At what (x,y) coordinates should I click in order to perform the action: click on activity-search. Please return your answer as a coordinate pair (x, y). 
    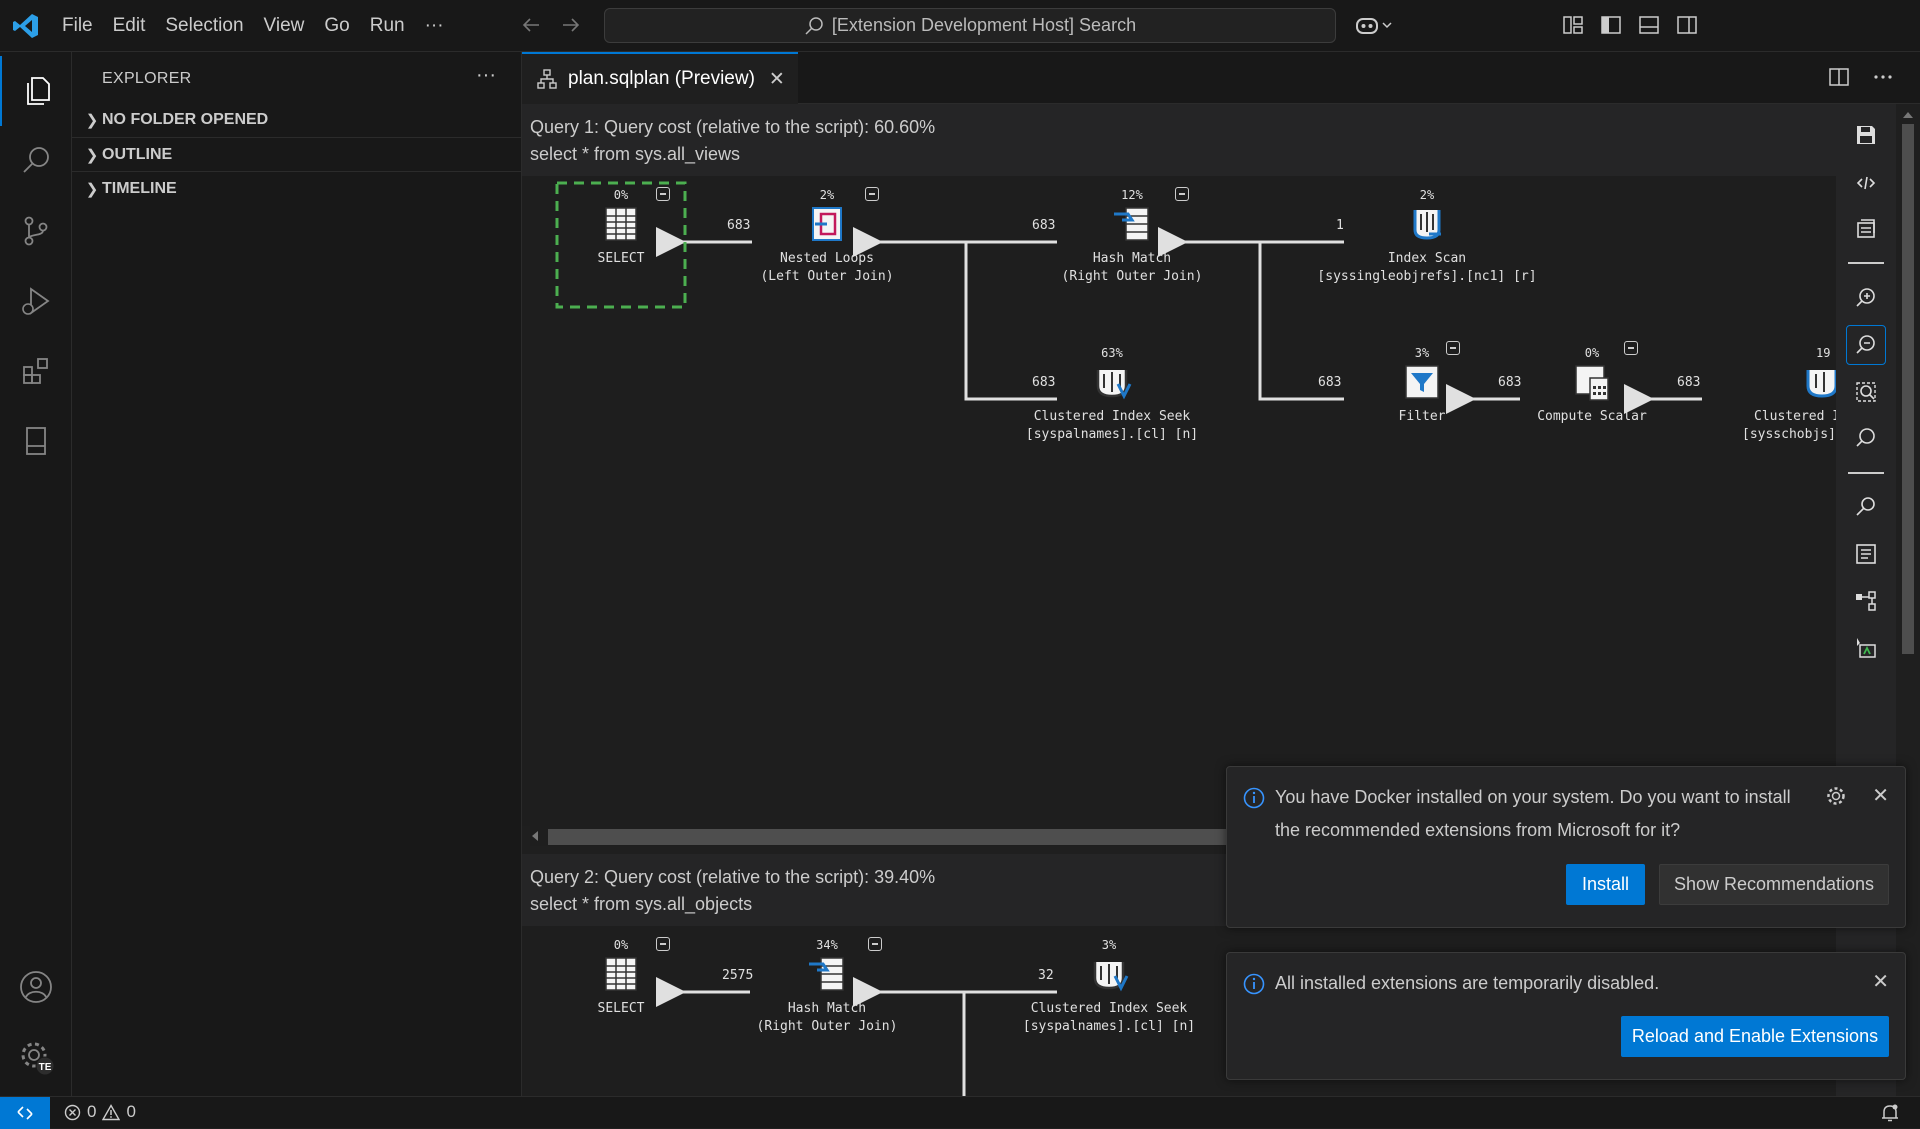
    Looking at the image, I should click on (36, 161).